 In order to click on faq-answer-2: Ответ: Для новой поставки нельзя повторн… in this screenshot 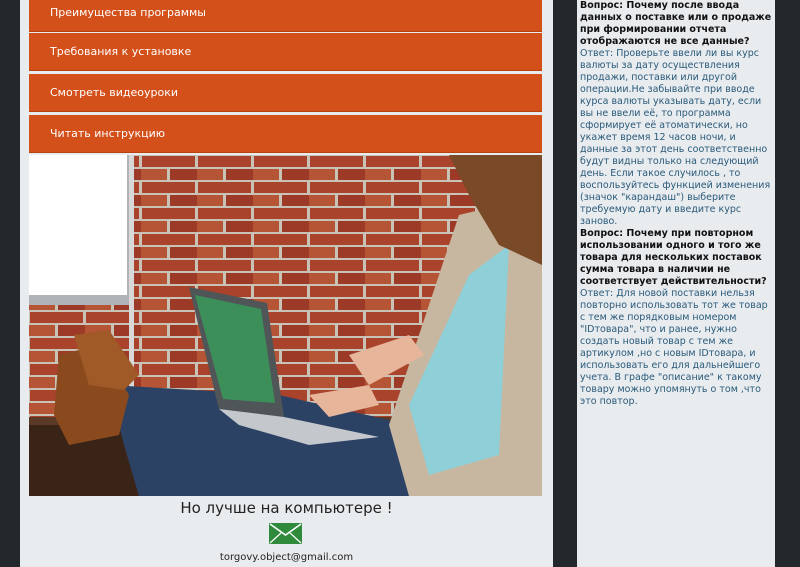, I will do `click(674, 347)`.